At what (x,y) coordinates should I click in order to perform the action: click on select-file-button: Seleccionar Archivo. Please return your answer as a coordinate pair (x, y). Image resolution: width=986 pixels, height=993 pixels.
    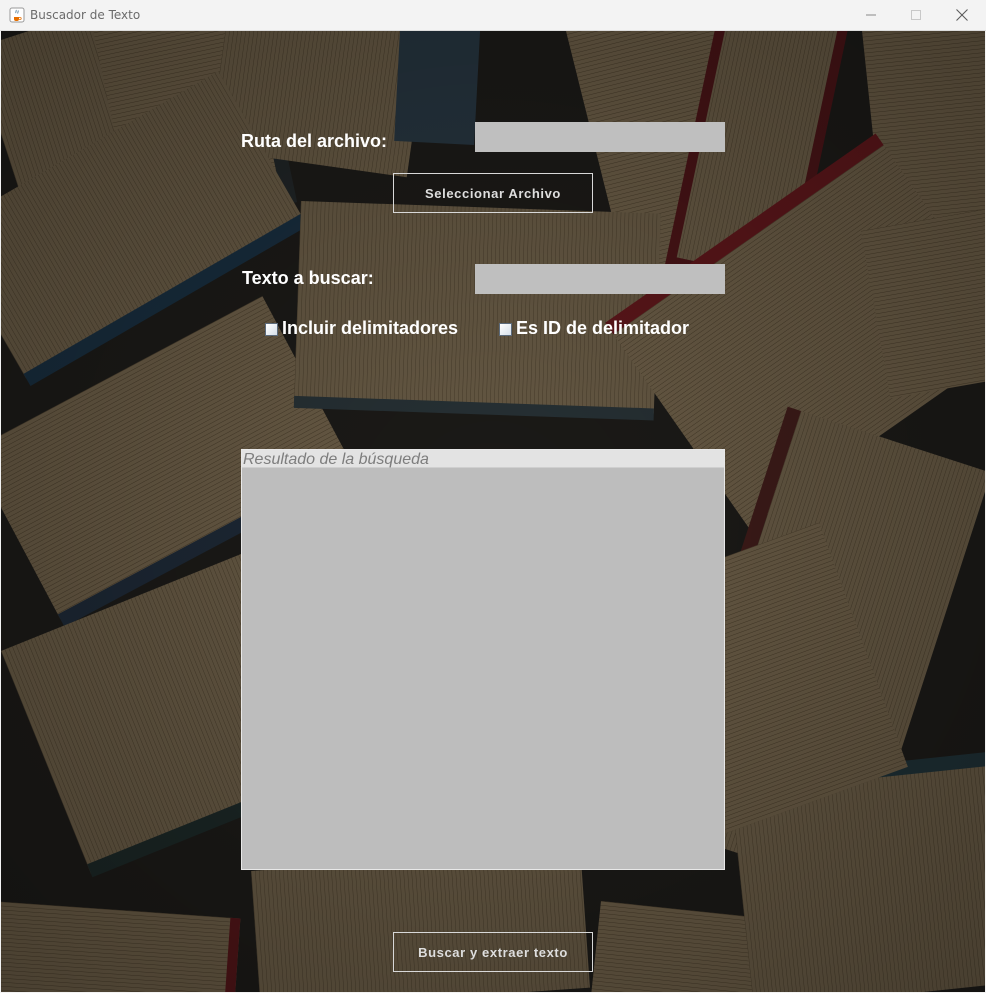
    Looking at the image, I should click on (493, 193).